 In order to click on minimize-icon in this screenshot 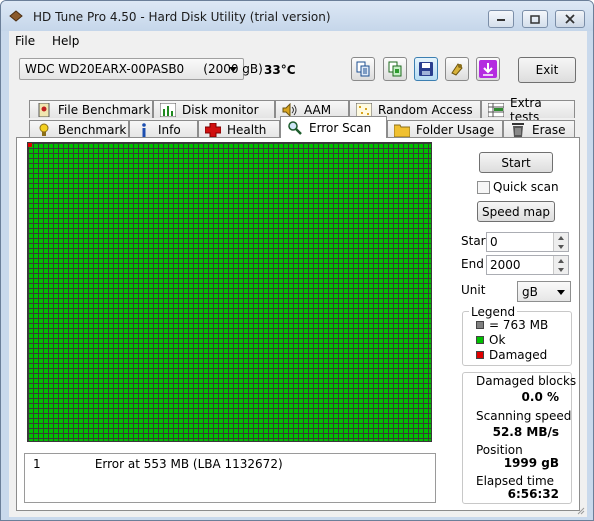, I will do `click(501, 20)`.